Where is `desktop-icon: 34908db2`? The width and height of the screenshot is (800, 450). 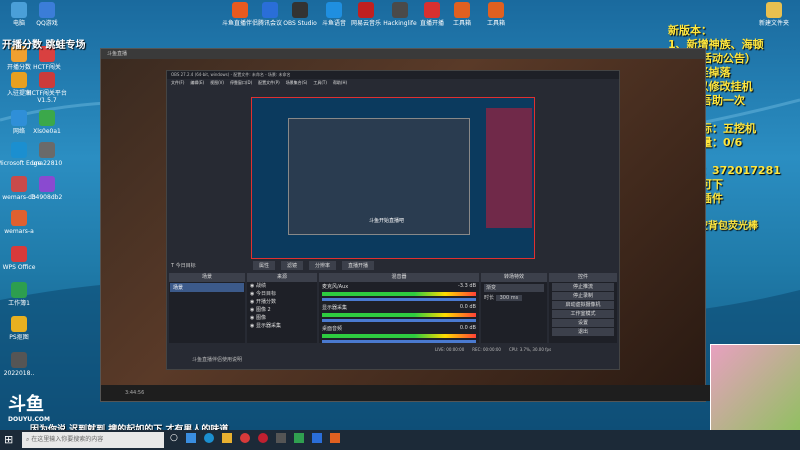 desktop-icon: 34908db2 is located at coordinates (47, 188).